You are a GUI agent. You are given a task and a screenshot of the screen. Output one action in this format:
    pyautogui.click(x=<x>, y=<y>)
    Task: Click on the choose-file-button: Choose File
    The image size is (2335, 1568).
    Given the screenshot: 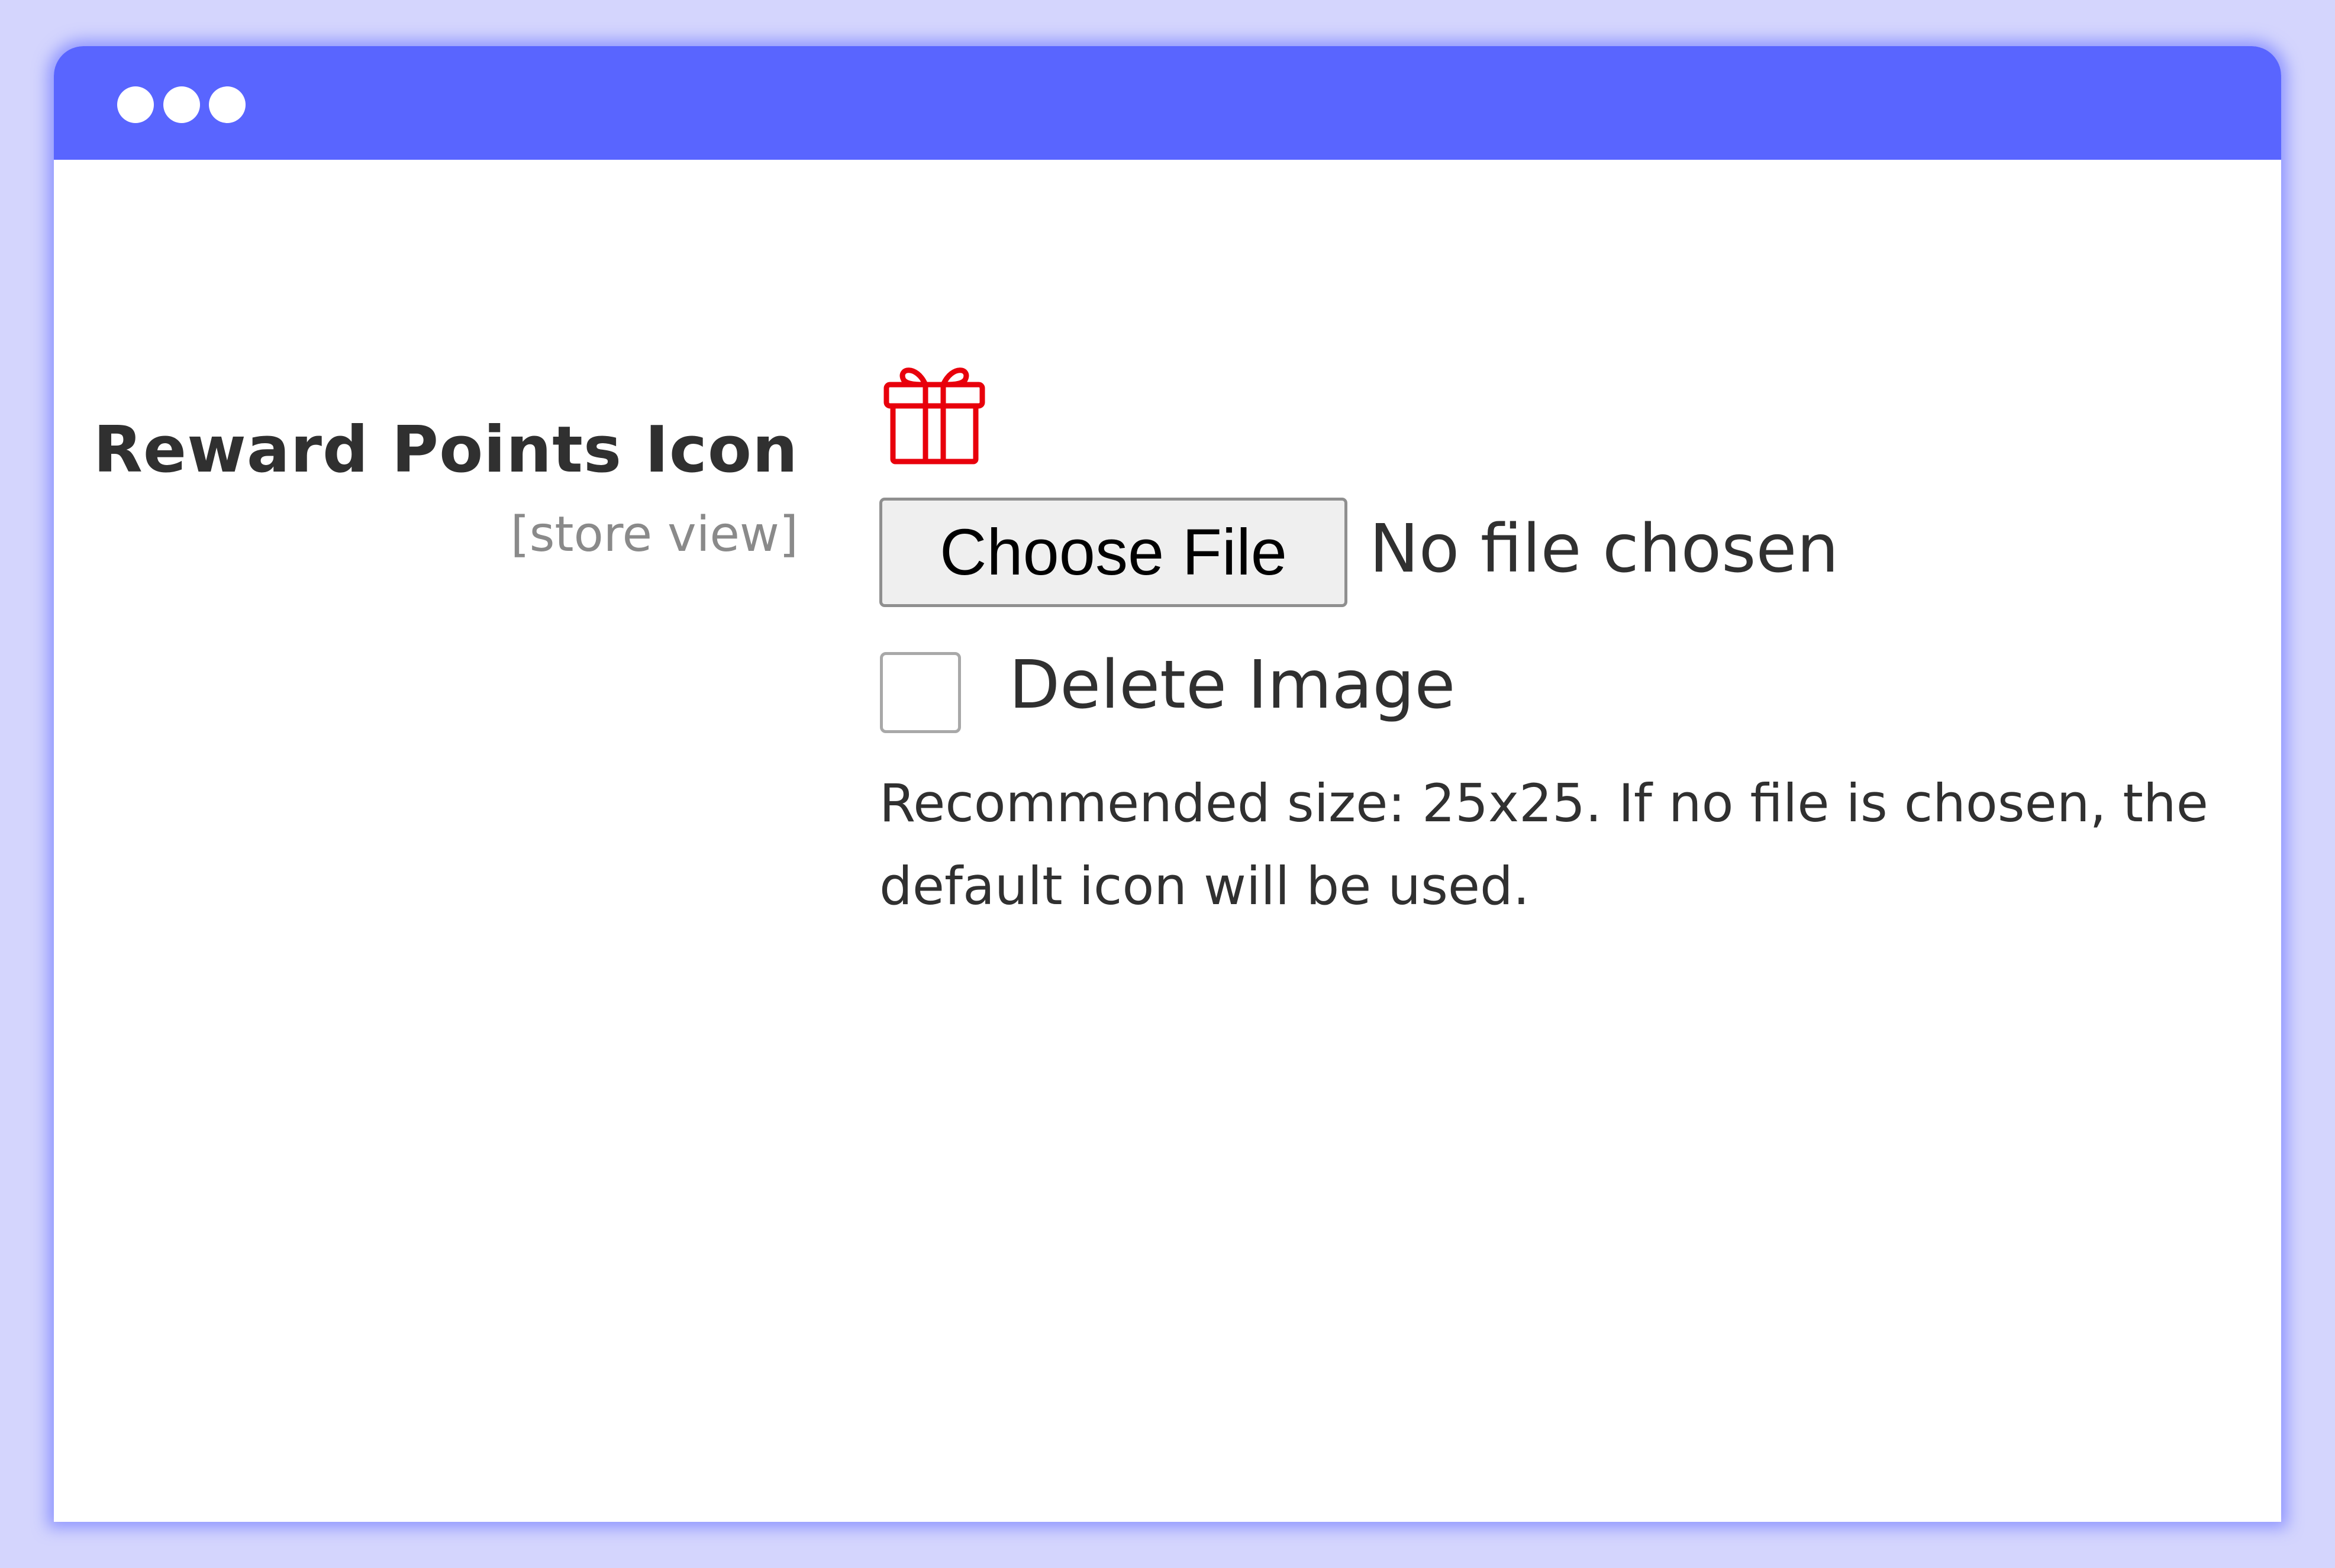 What is the action you would take?
    pyautogui.click(x=1113, y=552)
    